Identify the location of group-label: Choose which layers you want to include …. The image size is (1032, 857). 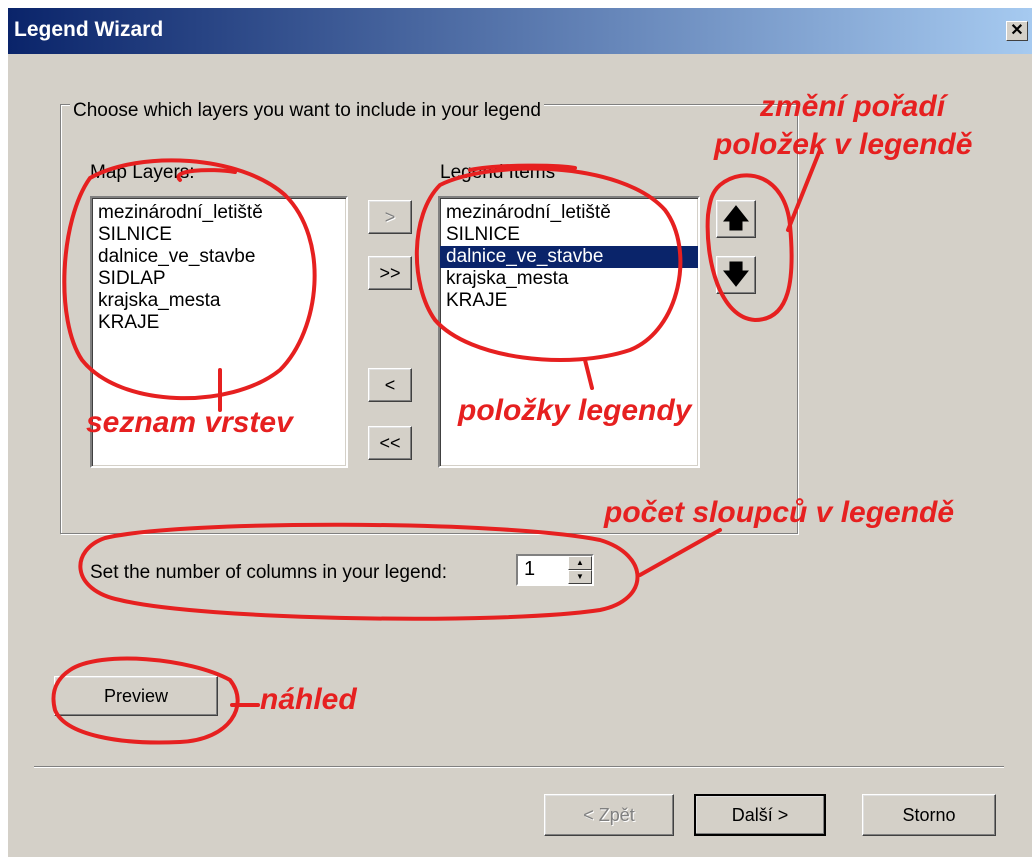
(307, 111).